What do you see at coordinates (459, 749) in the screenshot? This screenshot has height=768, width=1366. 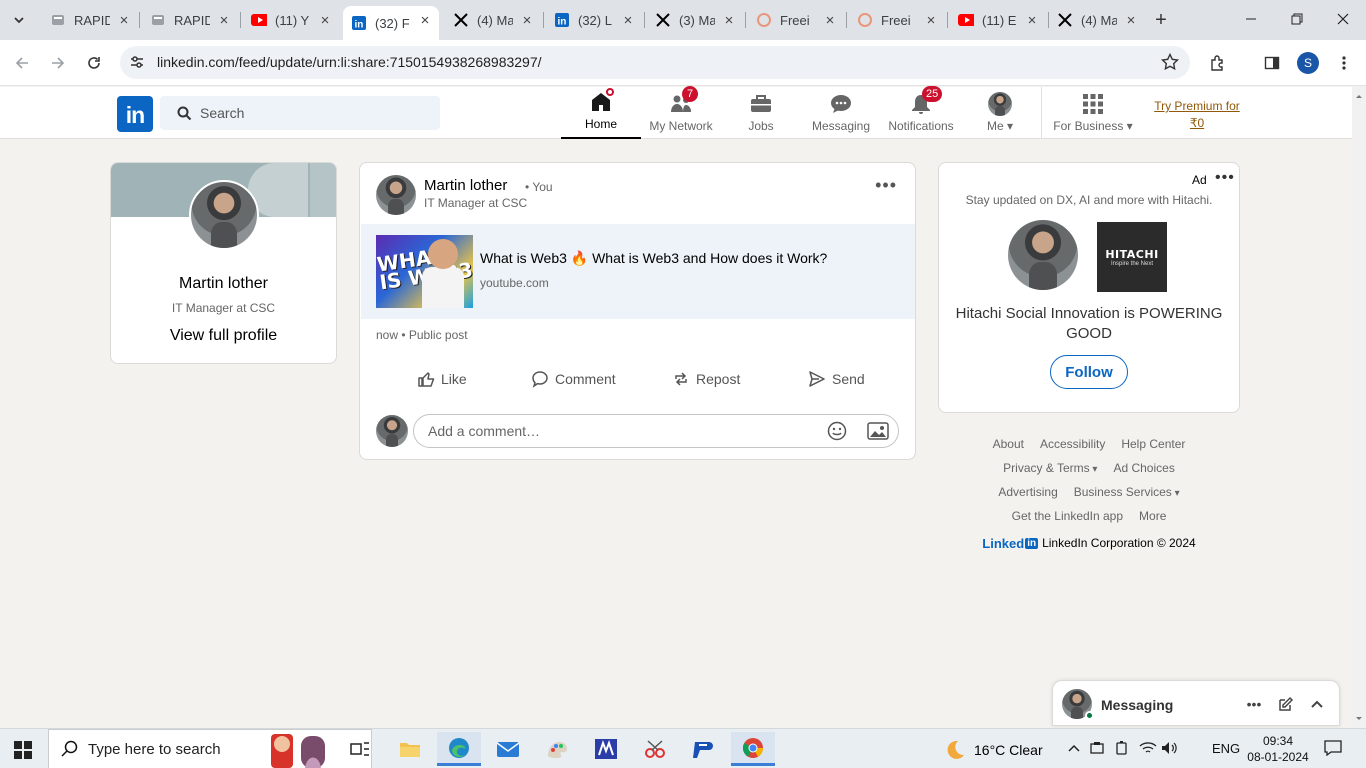 I see `edge-icon` at bounding box center [459, 749].